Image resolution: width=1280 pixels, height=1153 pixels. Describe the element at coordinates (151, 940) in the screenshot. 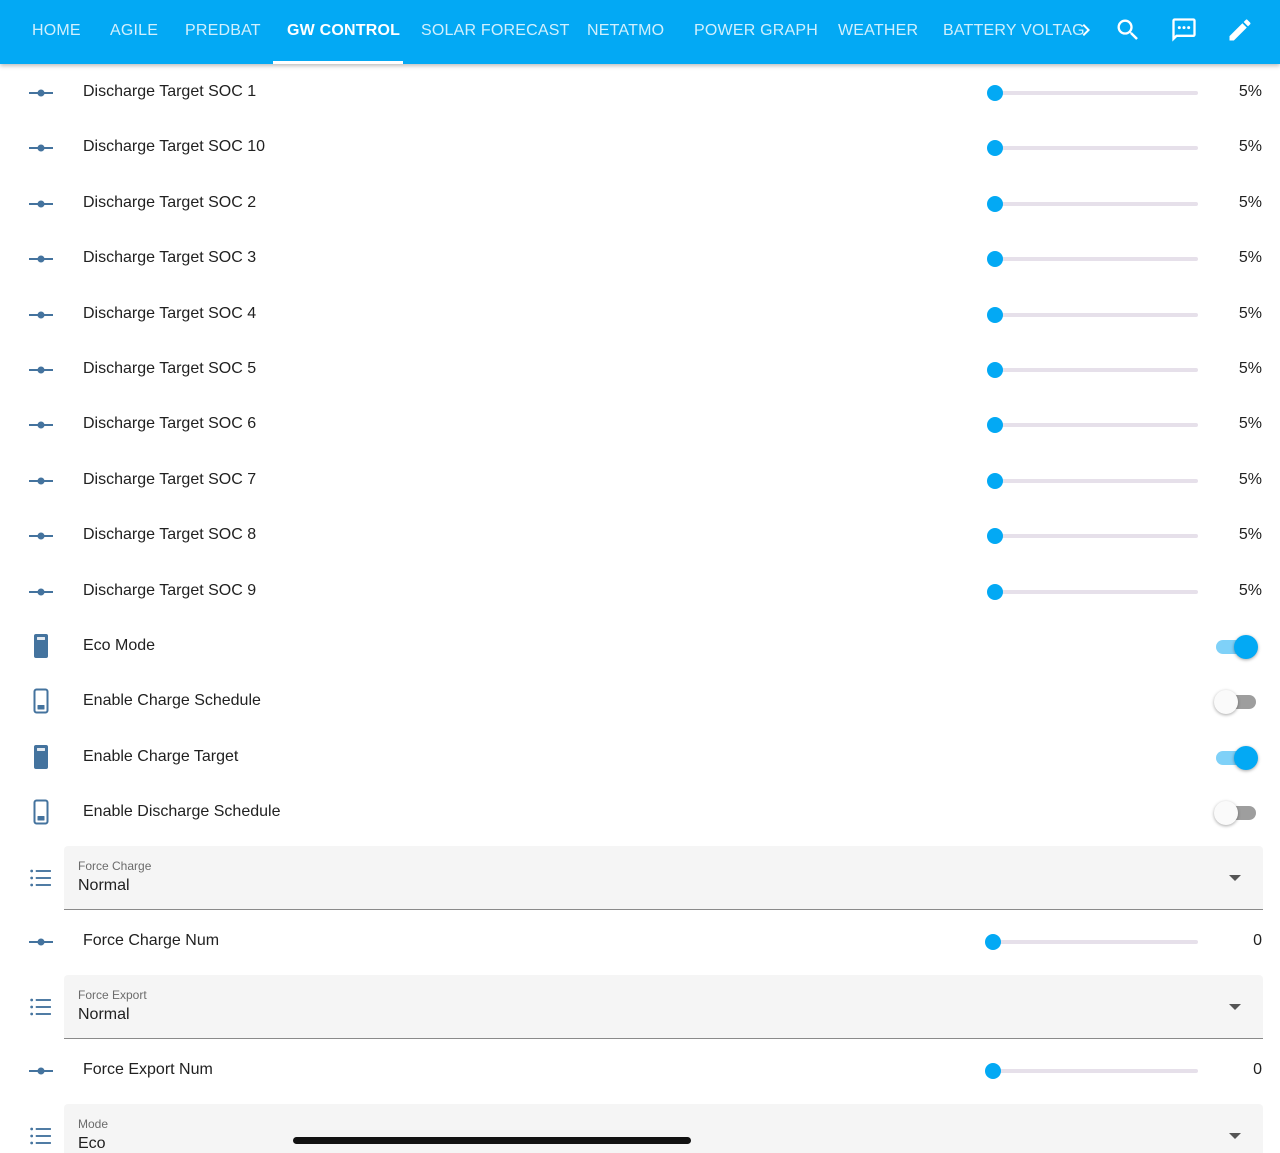

I see `force-charge-num-label: Force Charge Num` at that location.